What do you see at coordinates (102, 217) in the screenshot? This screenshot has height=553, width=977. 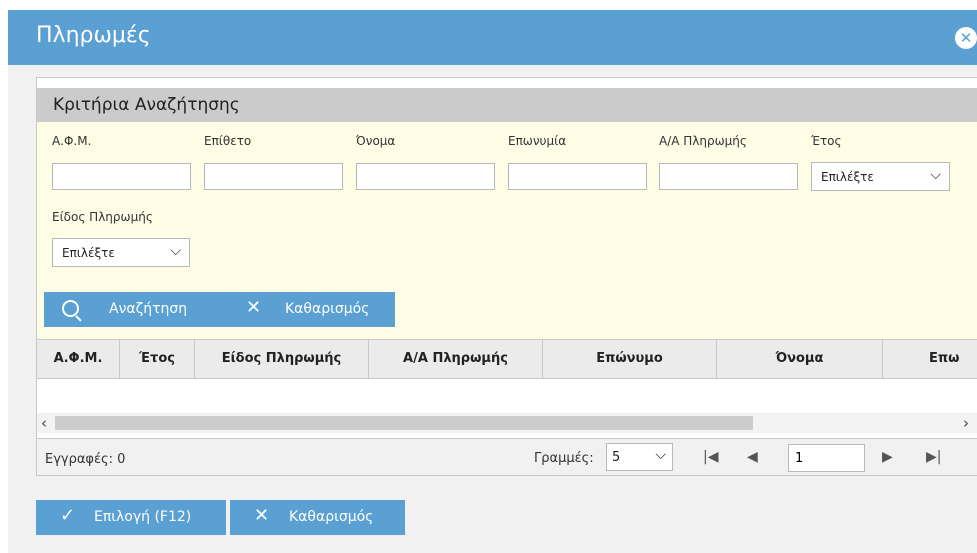 I see `payment-type-label: Είδος Πληρωμής` at bounding box center [102, 217].